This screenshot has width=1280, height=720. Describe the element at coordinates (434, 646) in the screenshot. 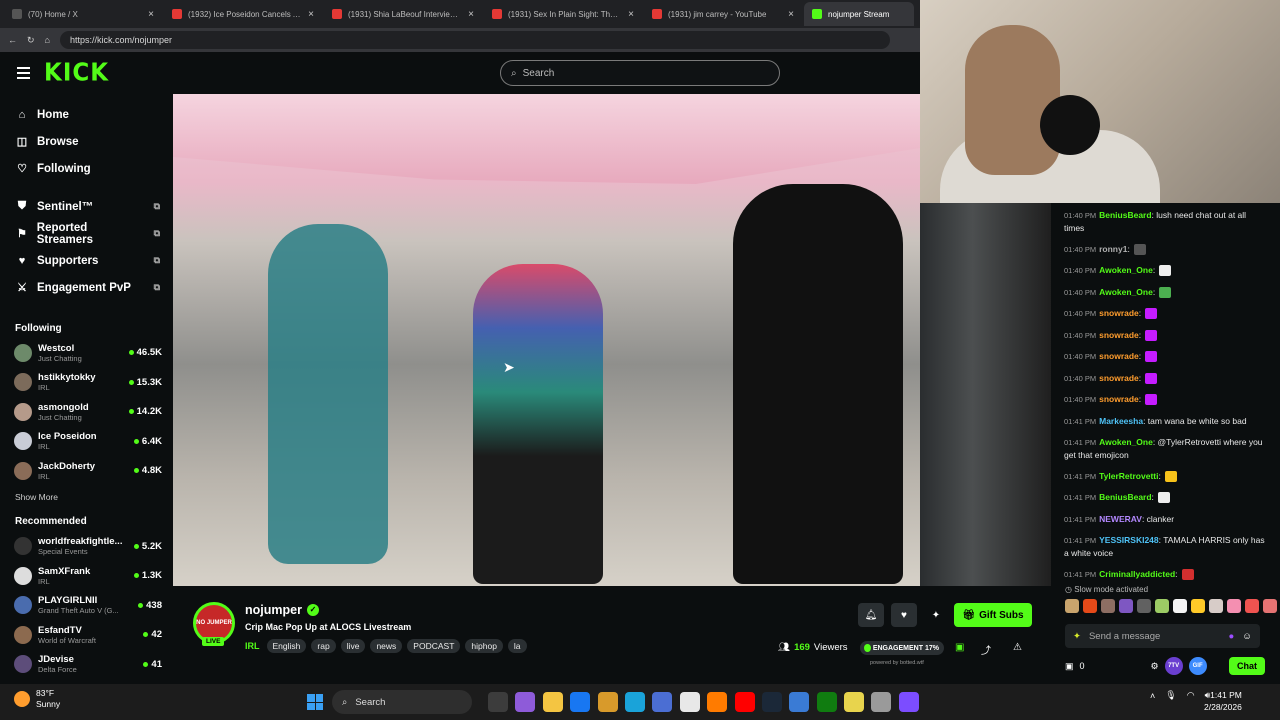

I see `stream-tag: PODCAST` at that location.